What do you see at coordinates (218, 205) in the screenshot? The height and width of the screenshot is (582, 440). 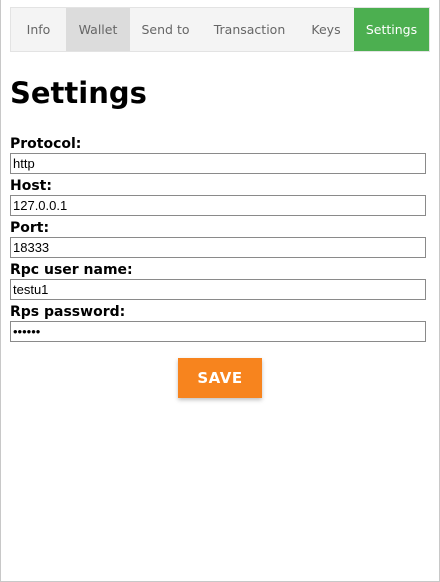 I see `host-input` at bounding box center [218, 205].